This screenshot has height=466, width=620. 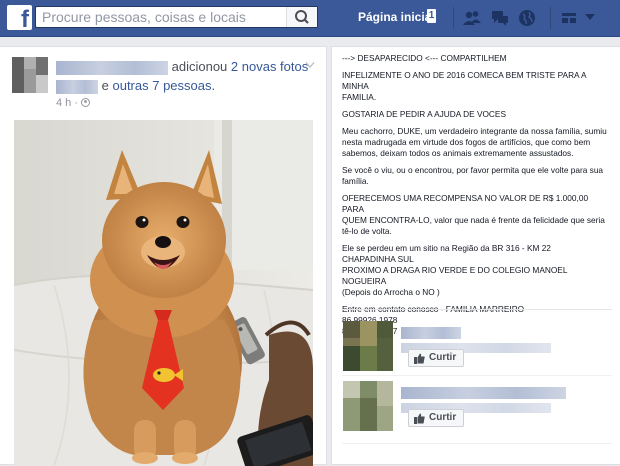 I want to click on period-text: ., so click(x=213, y=85).